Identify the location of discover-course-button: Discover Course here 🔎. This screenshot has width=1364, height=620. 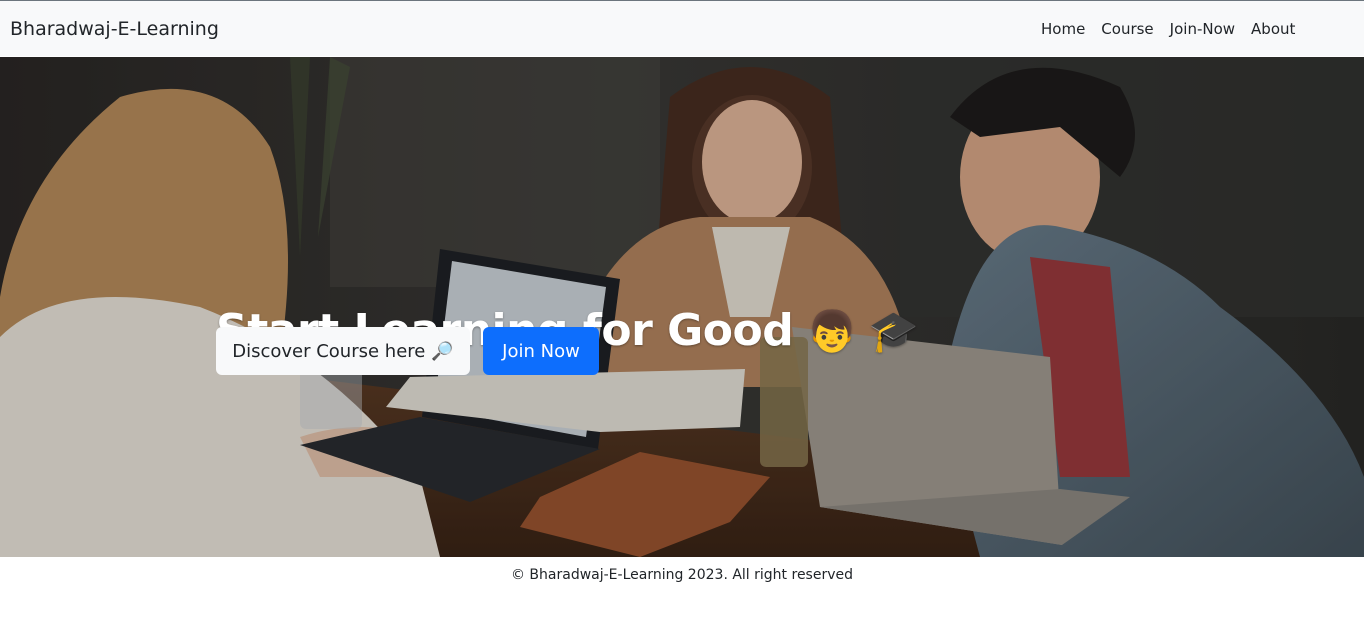
(343, 351).